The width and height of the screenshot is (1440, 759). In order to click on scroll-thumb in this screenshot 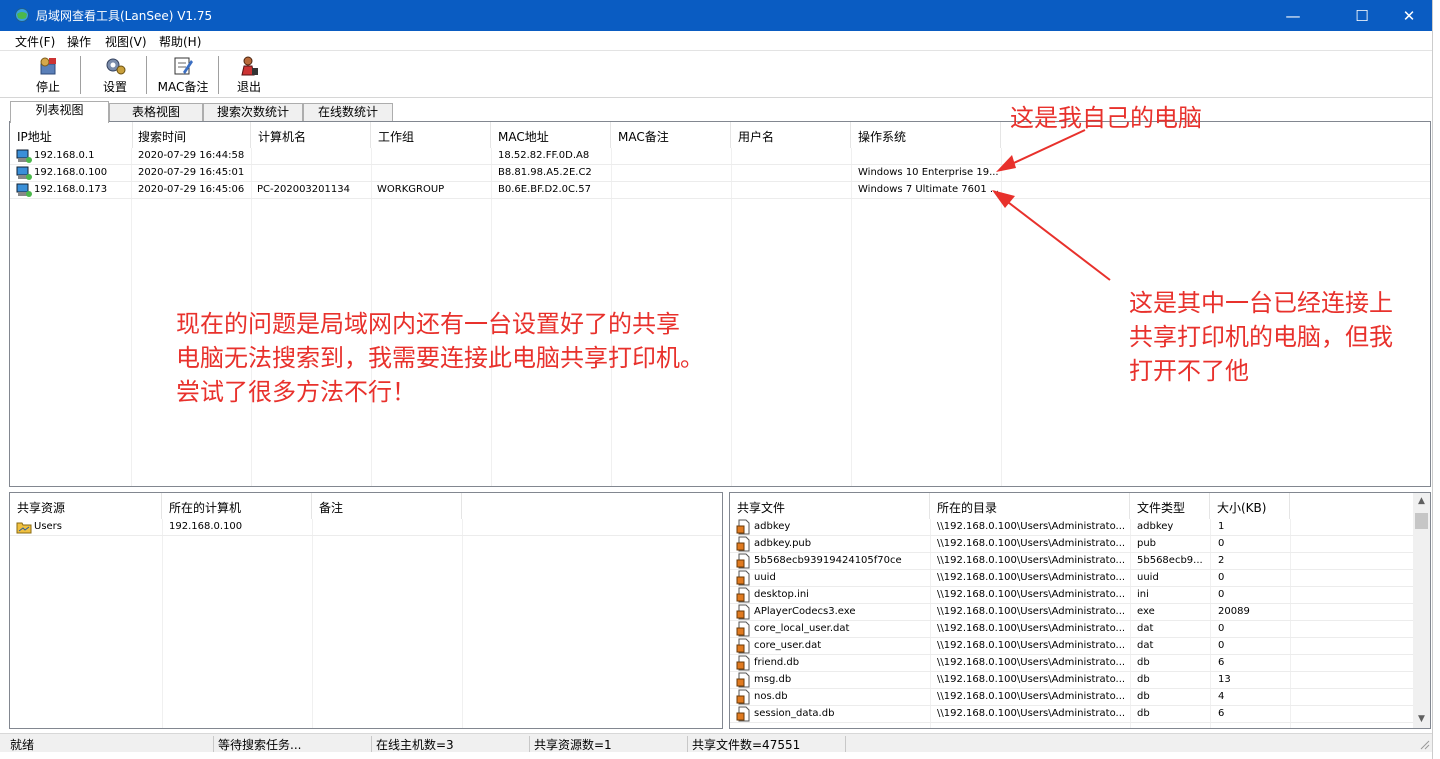, I will do `click(1421, 521)`.